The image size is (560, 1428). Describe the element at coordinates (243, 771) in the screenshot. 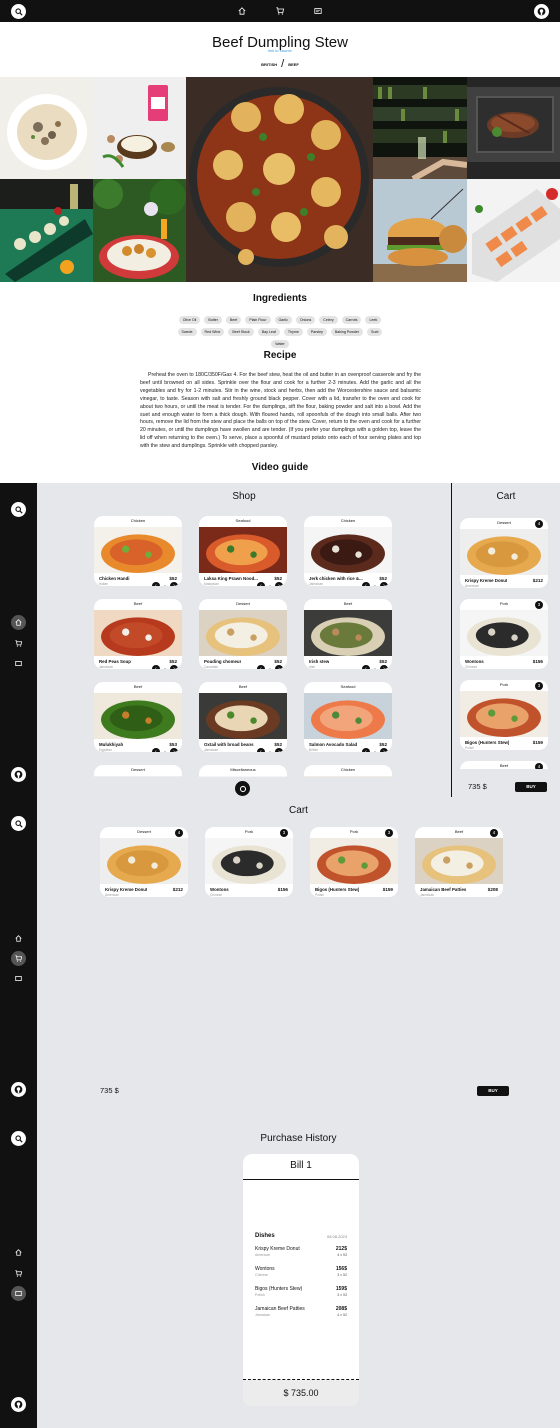

I see `product-card: Miscellaneous` at that location.